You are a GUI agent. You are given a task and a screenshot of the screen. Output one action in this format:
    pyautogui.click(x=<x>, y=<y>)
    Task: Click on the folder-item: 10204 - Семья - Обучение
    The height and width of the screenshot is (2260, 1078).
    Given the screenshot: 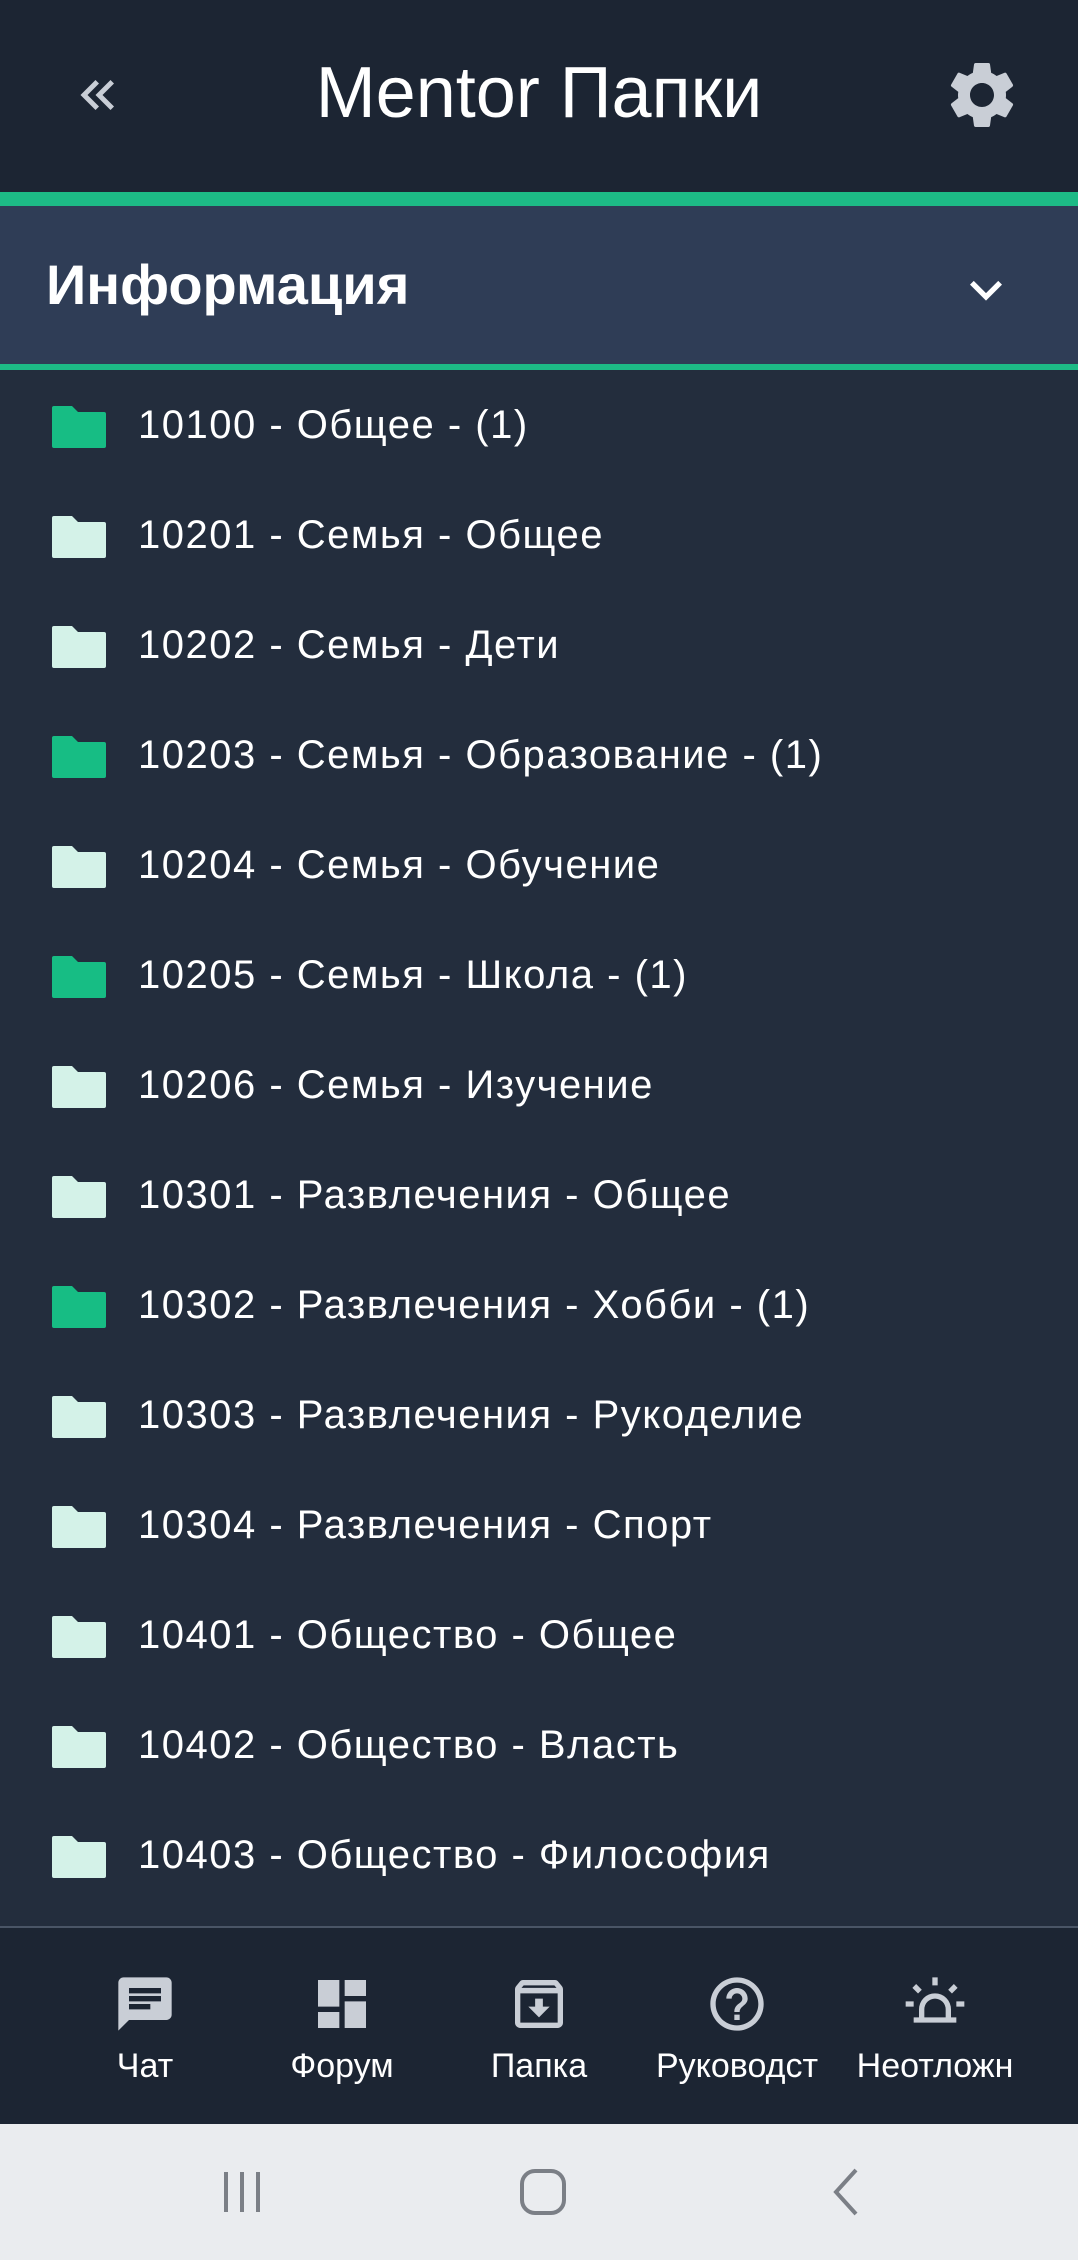 What is the action you would take?
    pyautogui.click(x=539, y=865)
    